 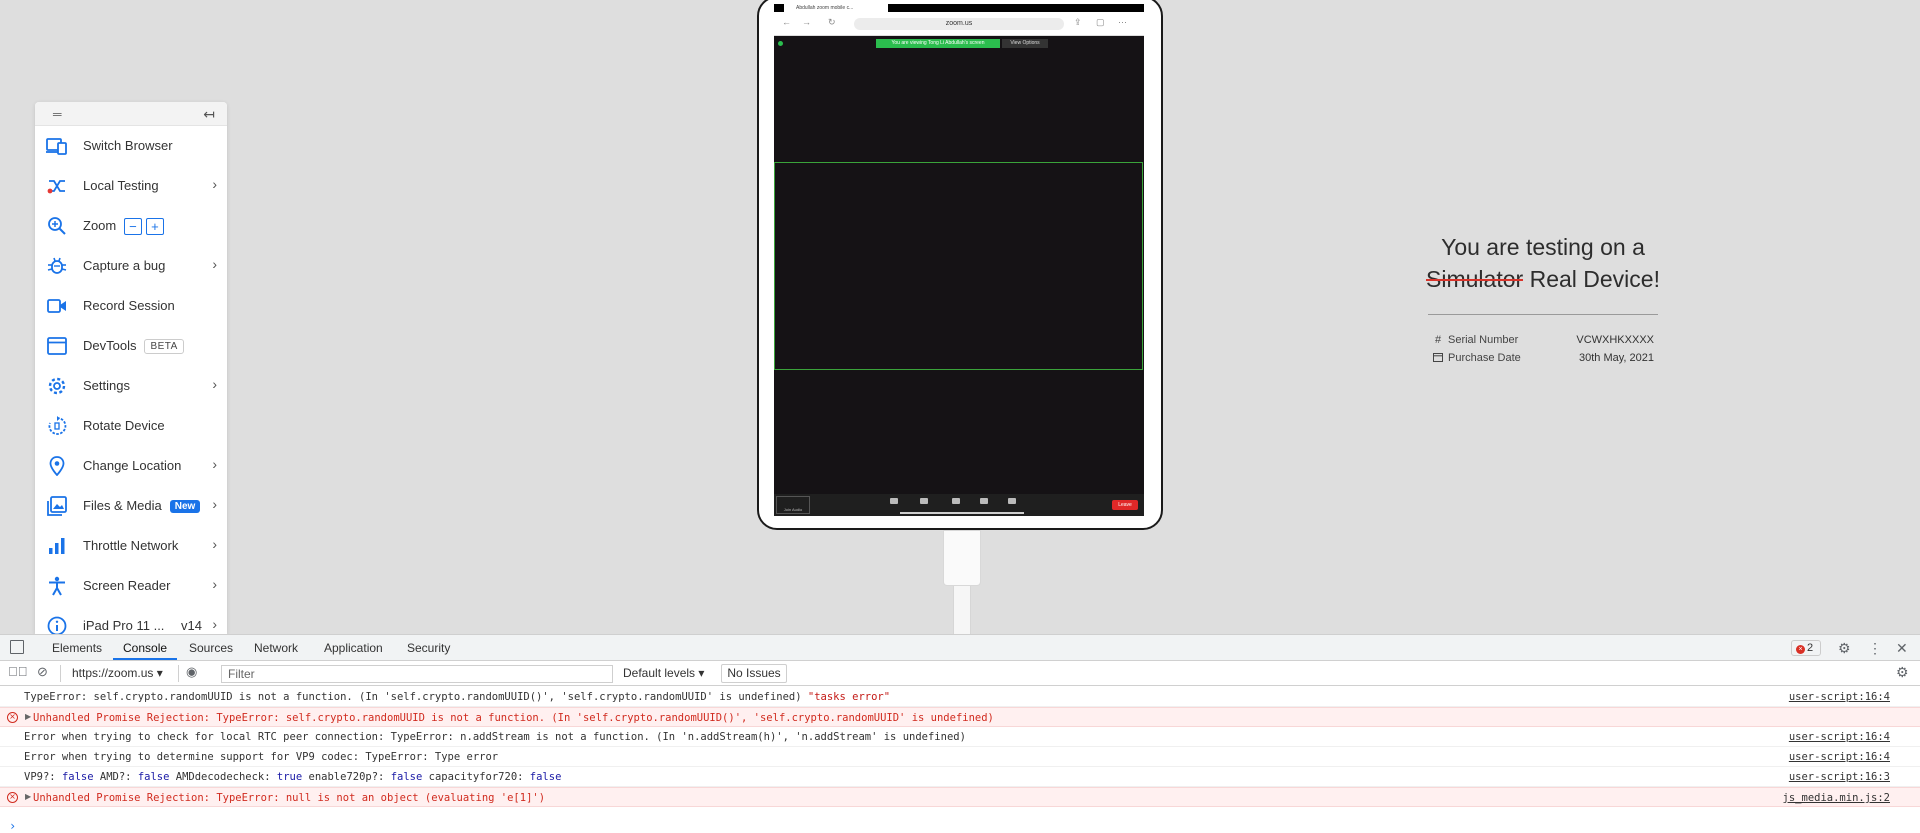 I want to click on sidebar-item-label: Zoom, so click(x=100, y=225).